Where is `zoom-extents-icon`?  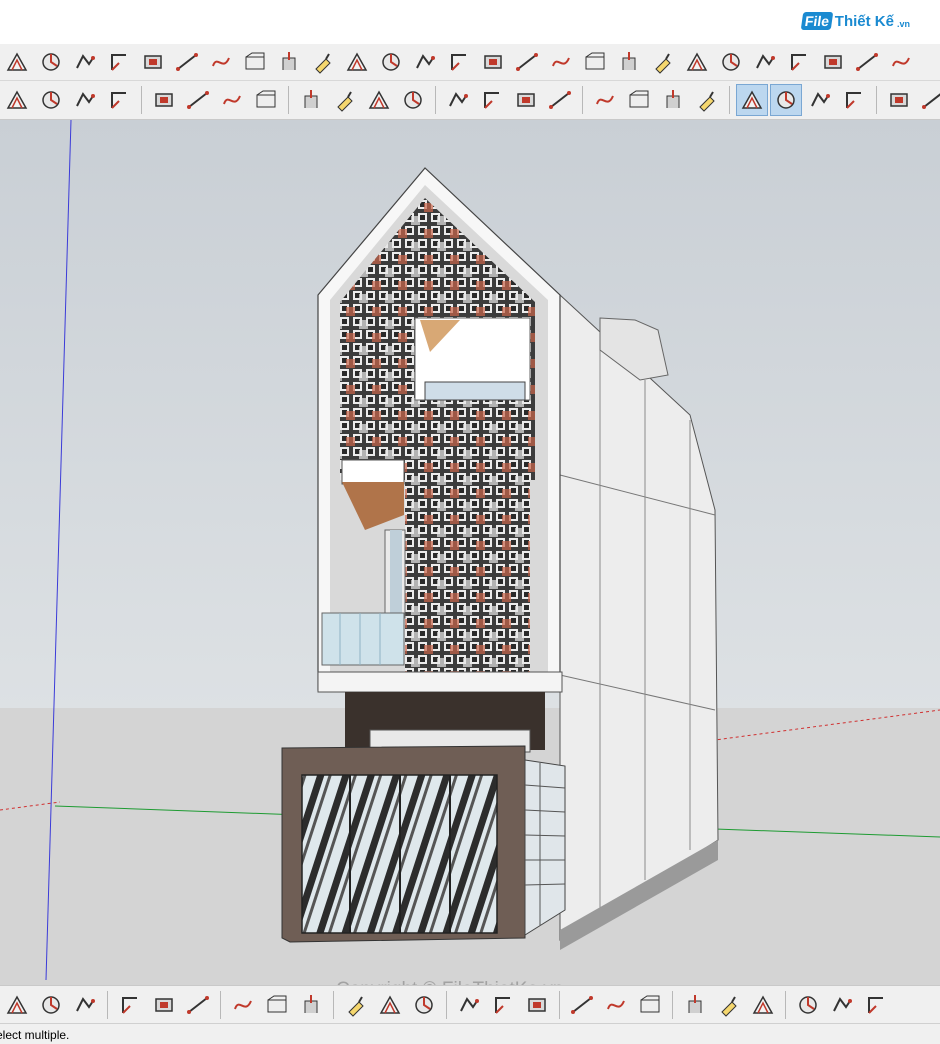
zoom-extents-icon is located at coordinates (266, 100).